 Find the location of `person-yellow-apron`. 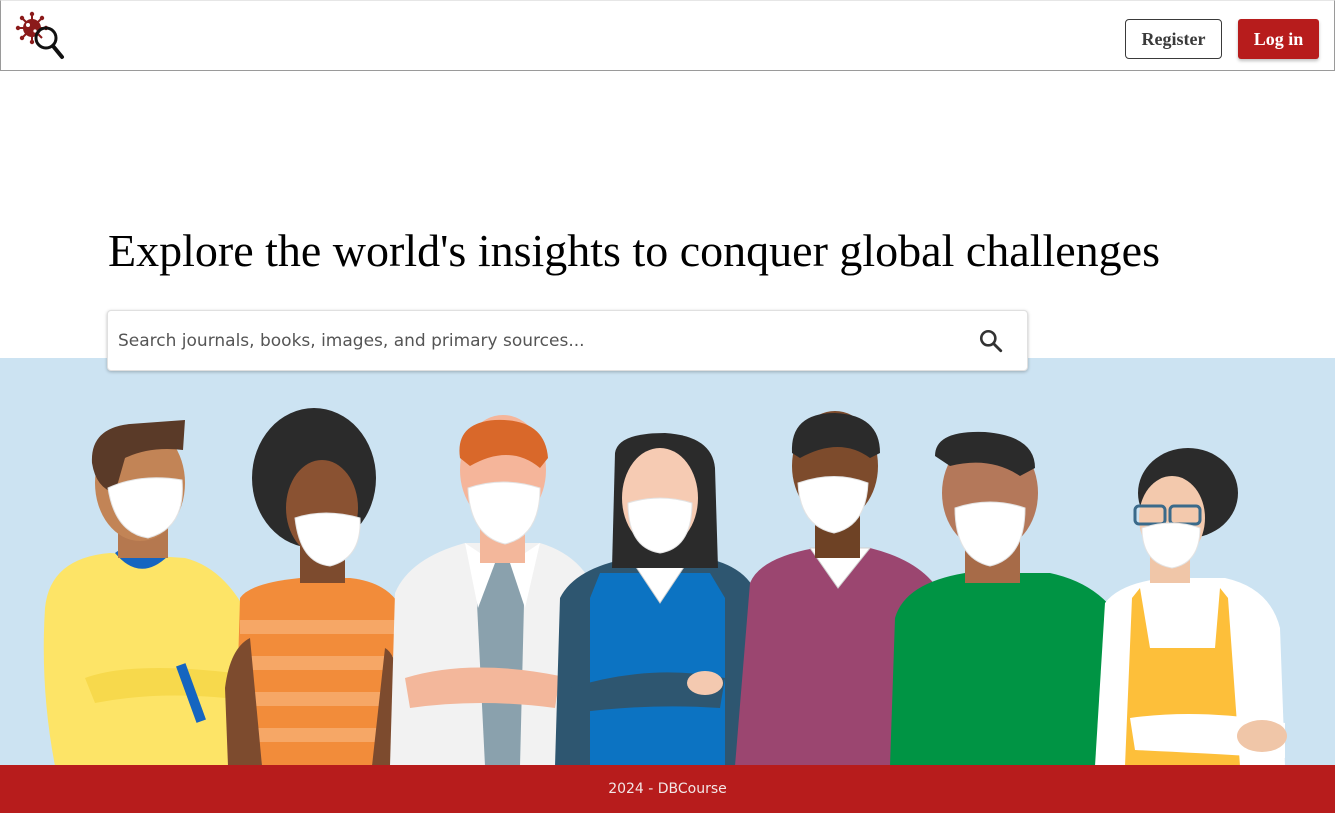

person-yellow-apron is located at coordinates (1191, 607).